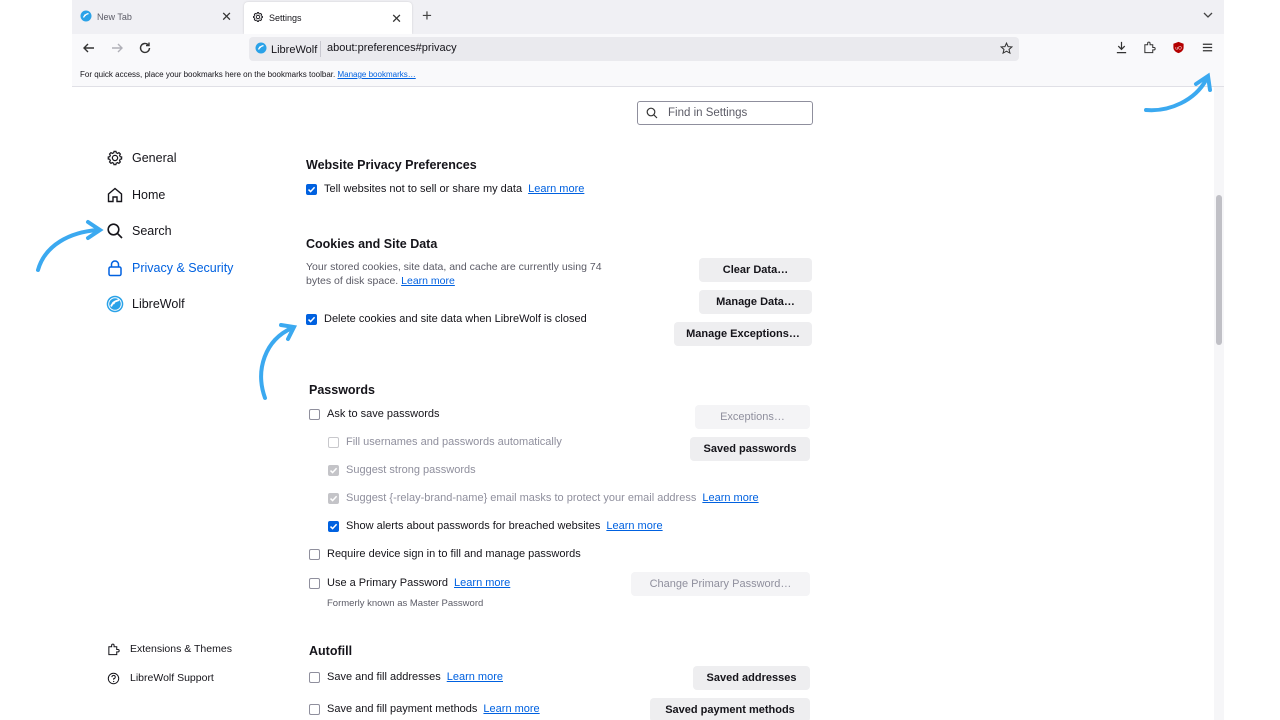 The width and height of the screenshot is (1280, 720). I want to click on annotation-arrow-menu, so click(1178, 92).